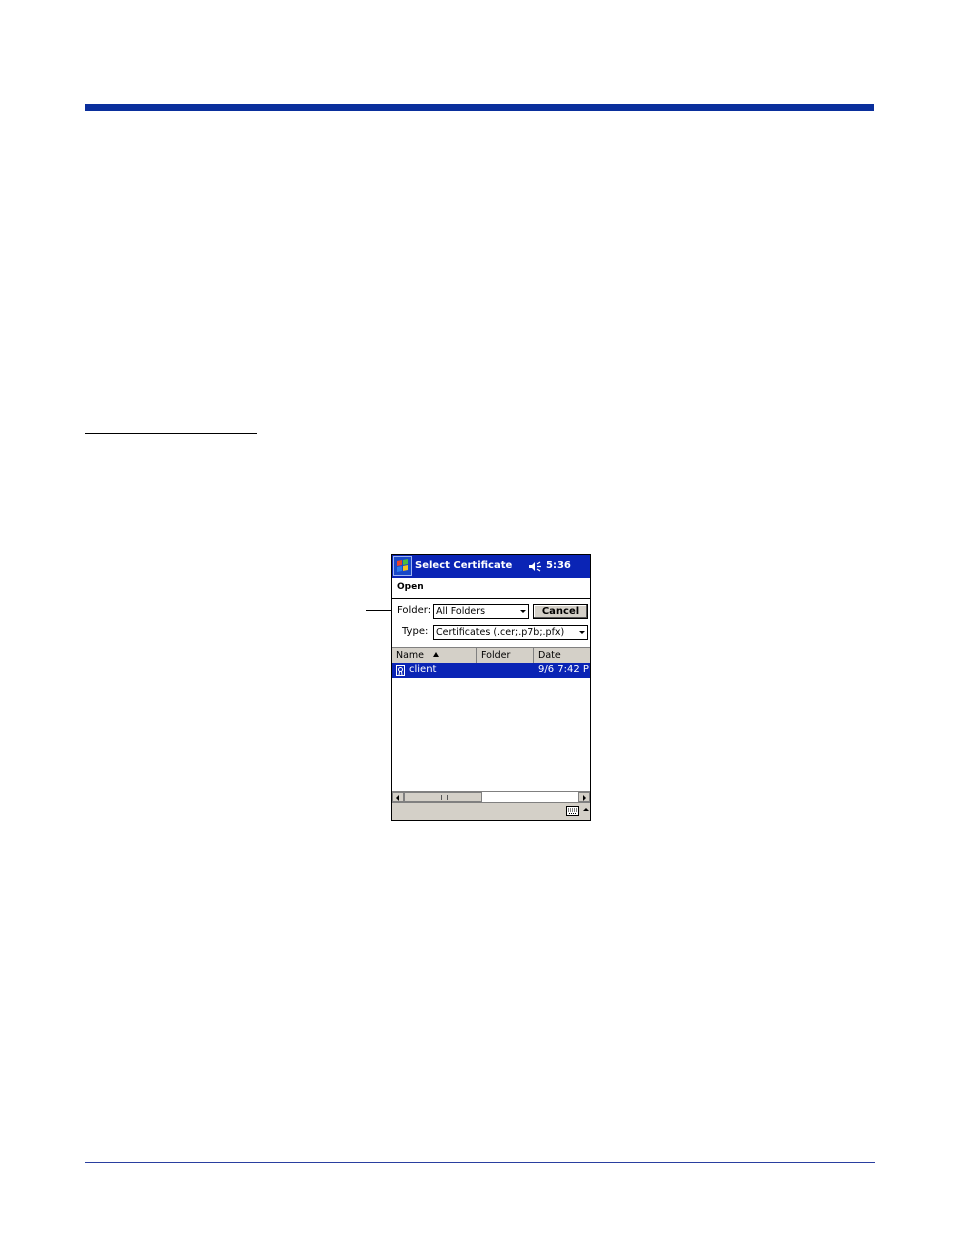  What do you see at coordinates (562, 655) in the screenshot?
I see `column-header-date: Date` at bounding box center [562, 655].